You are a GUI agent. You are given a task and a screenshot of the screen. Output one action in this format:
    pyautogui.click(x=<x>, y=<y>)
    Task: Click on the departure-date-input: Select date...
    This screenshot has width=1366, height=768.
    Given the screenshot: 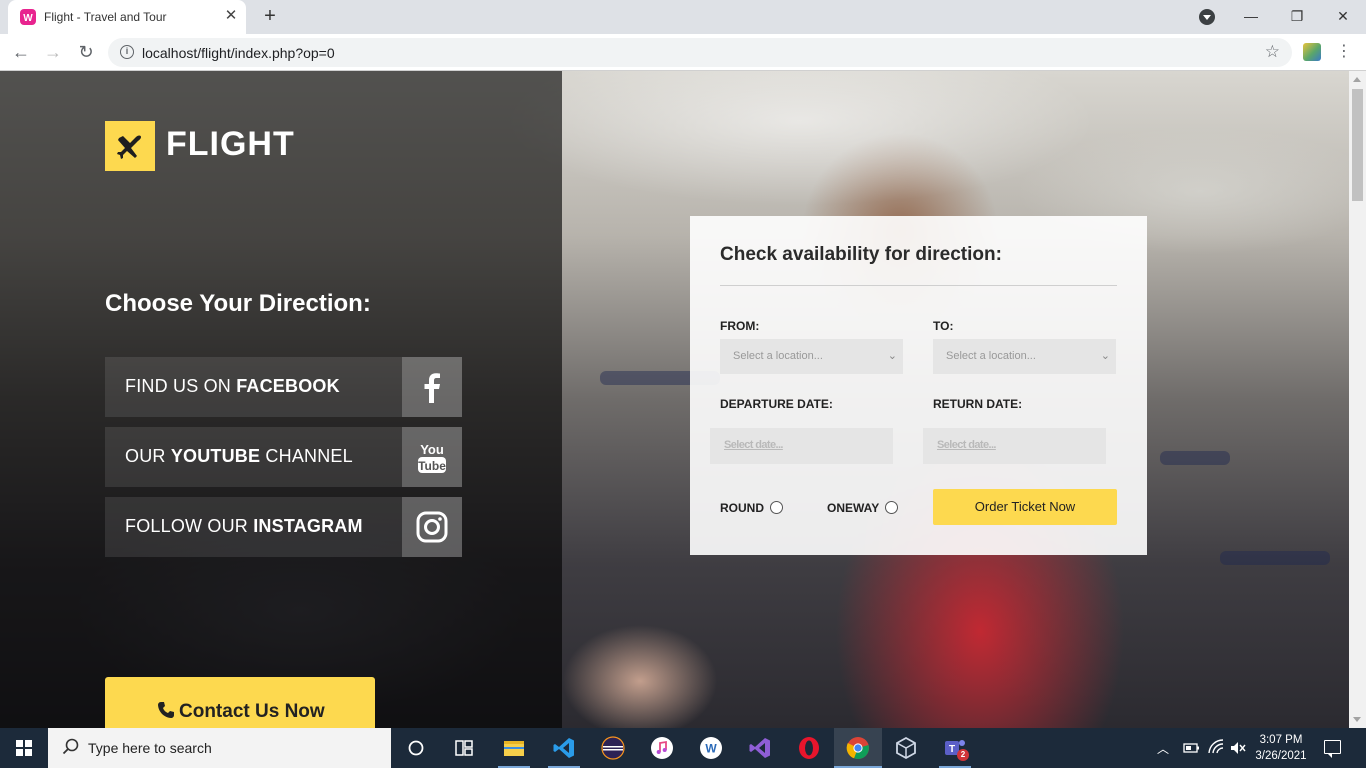 What is the action you would take?
    pyautogui.click(x=801, y=446)
    